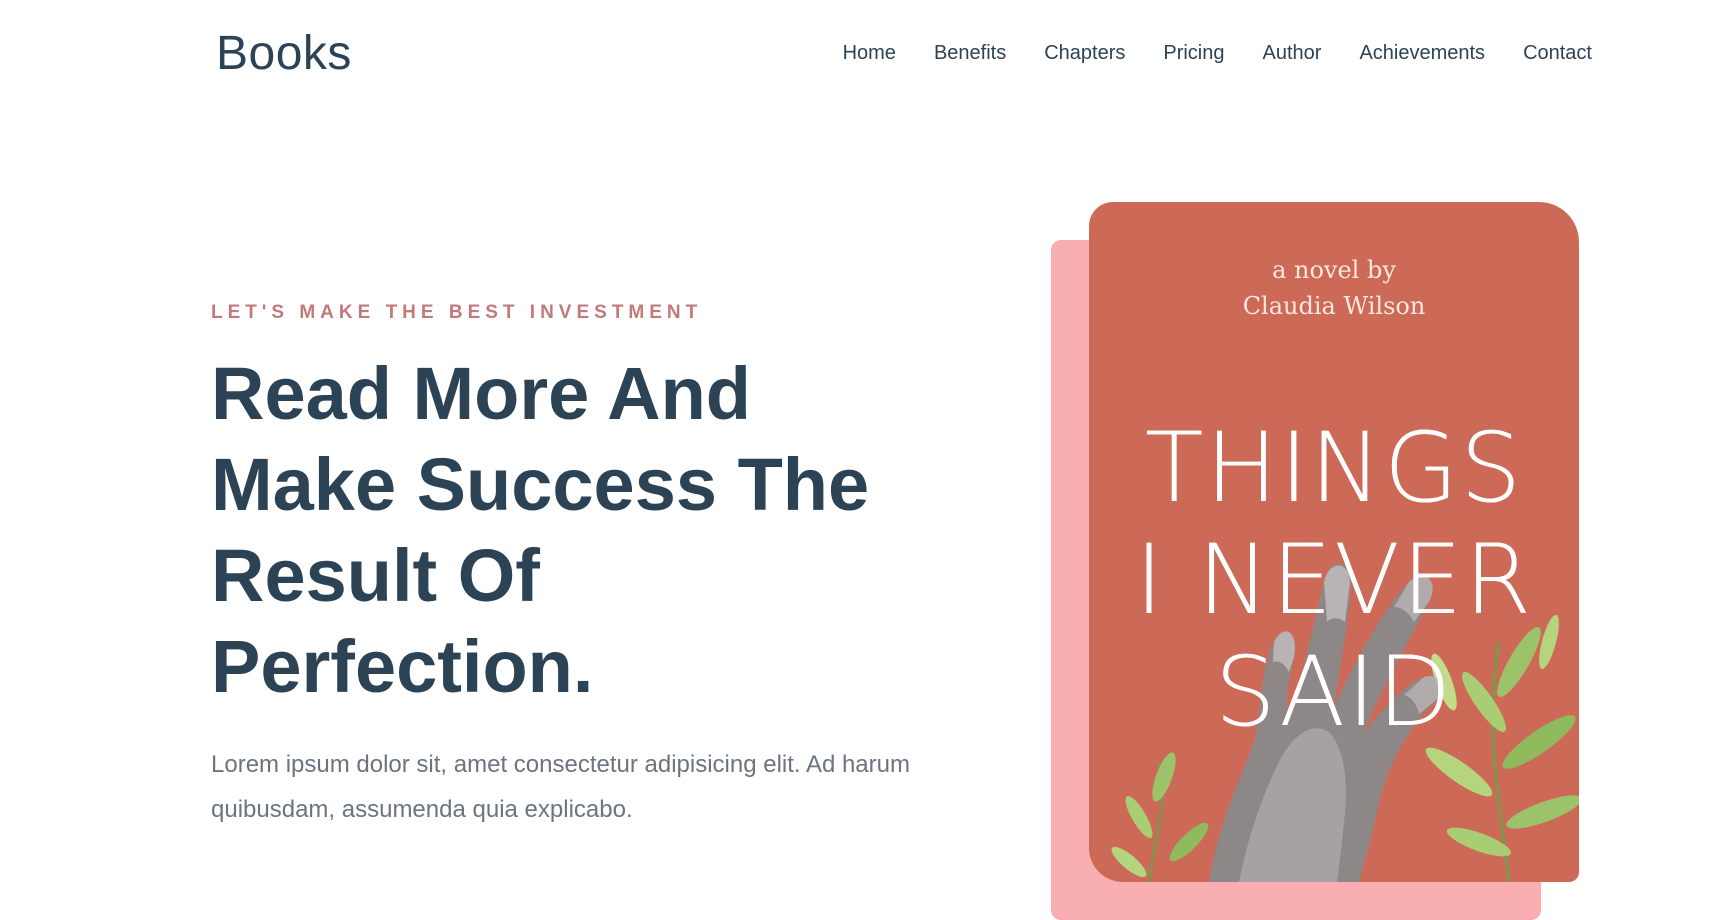 The image size is (1722, 920). What do you see at coordinates (402, 666) in the screenshot?
I see `hero-title-line: Perfection.` at bounding box center [402, 666].